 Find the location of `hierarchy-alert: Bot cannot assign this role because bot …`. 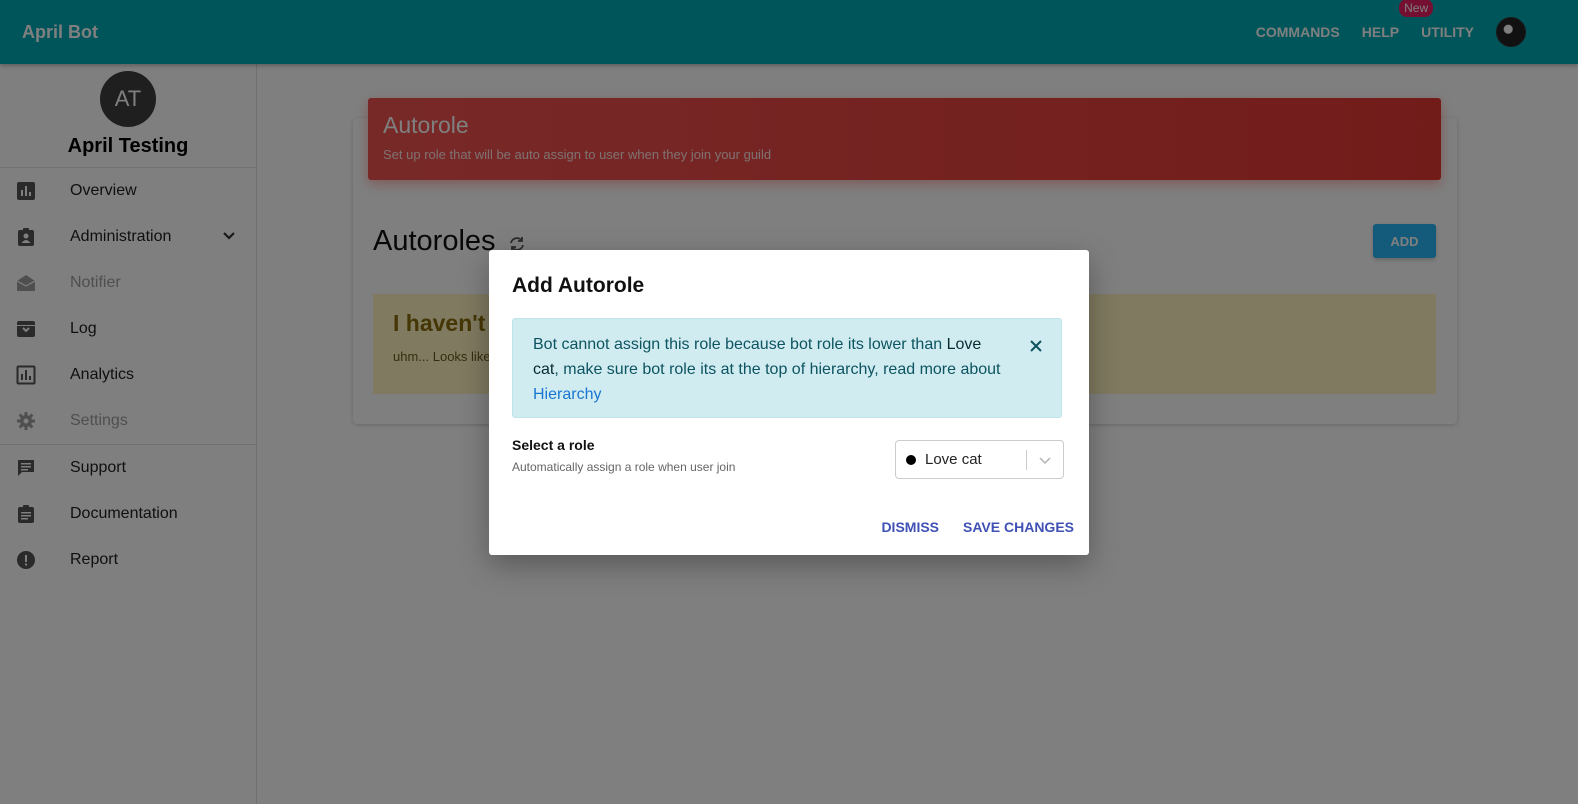

hierarchy-alert: Bot cannot assign this role because bot … is located at coordinates (787, 368).